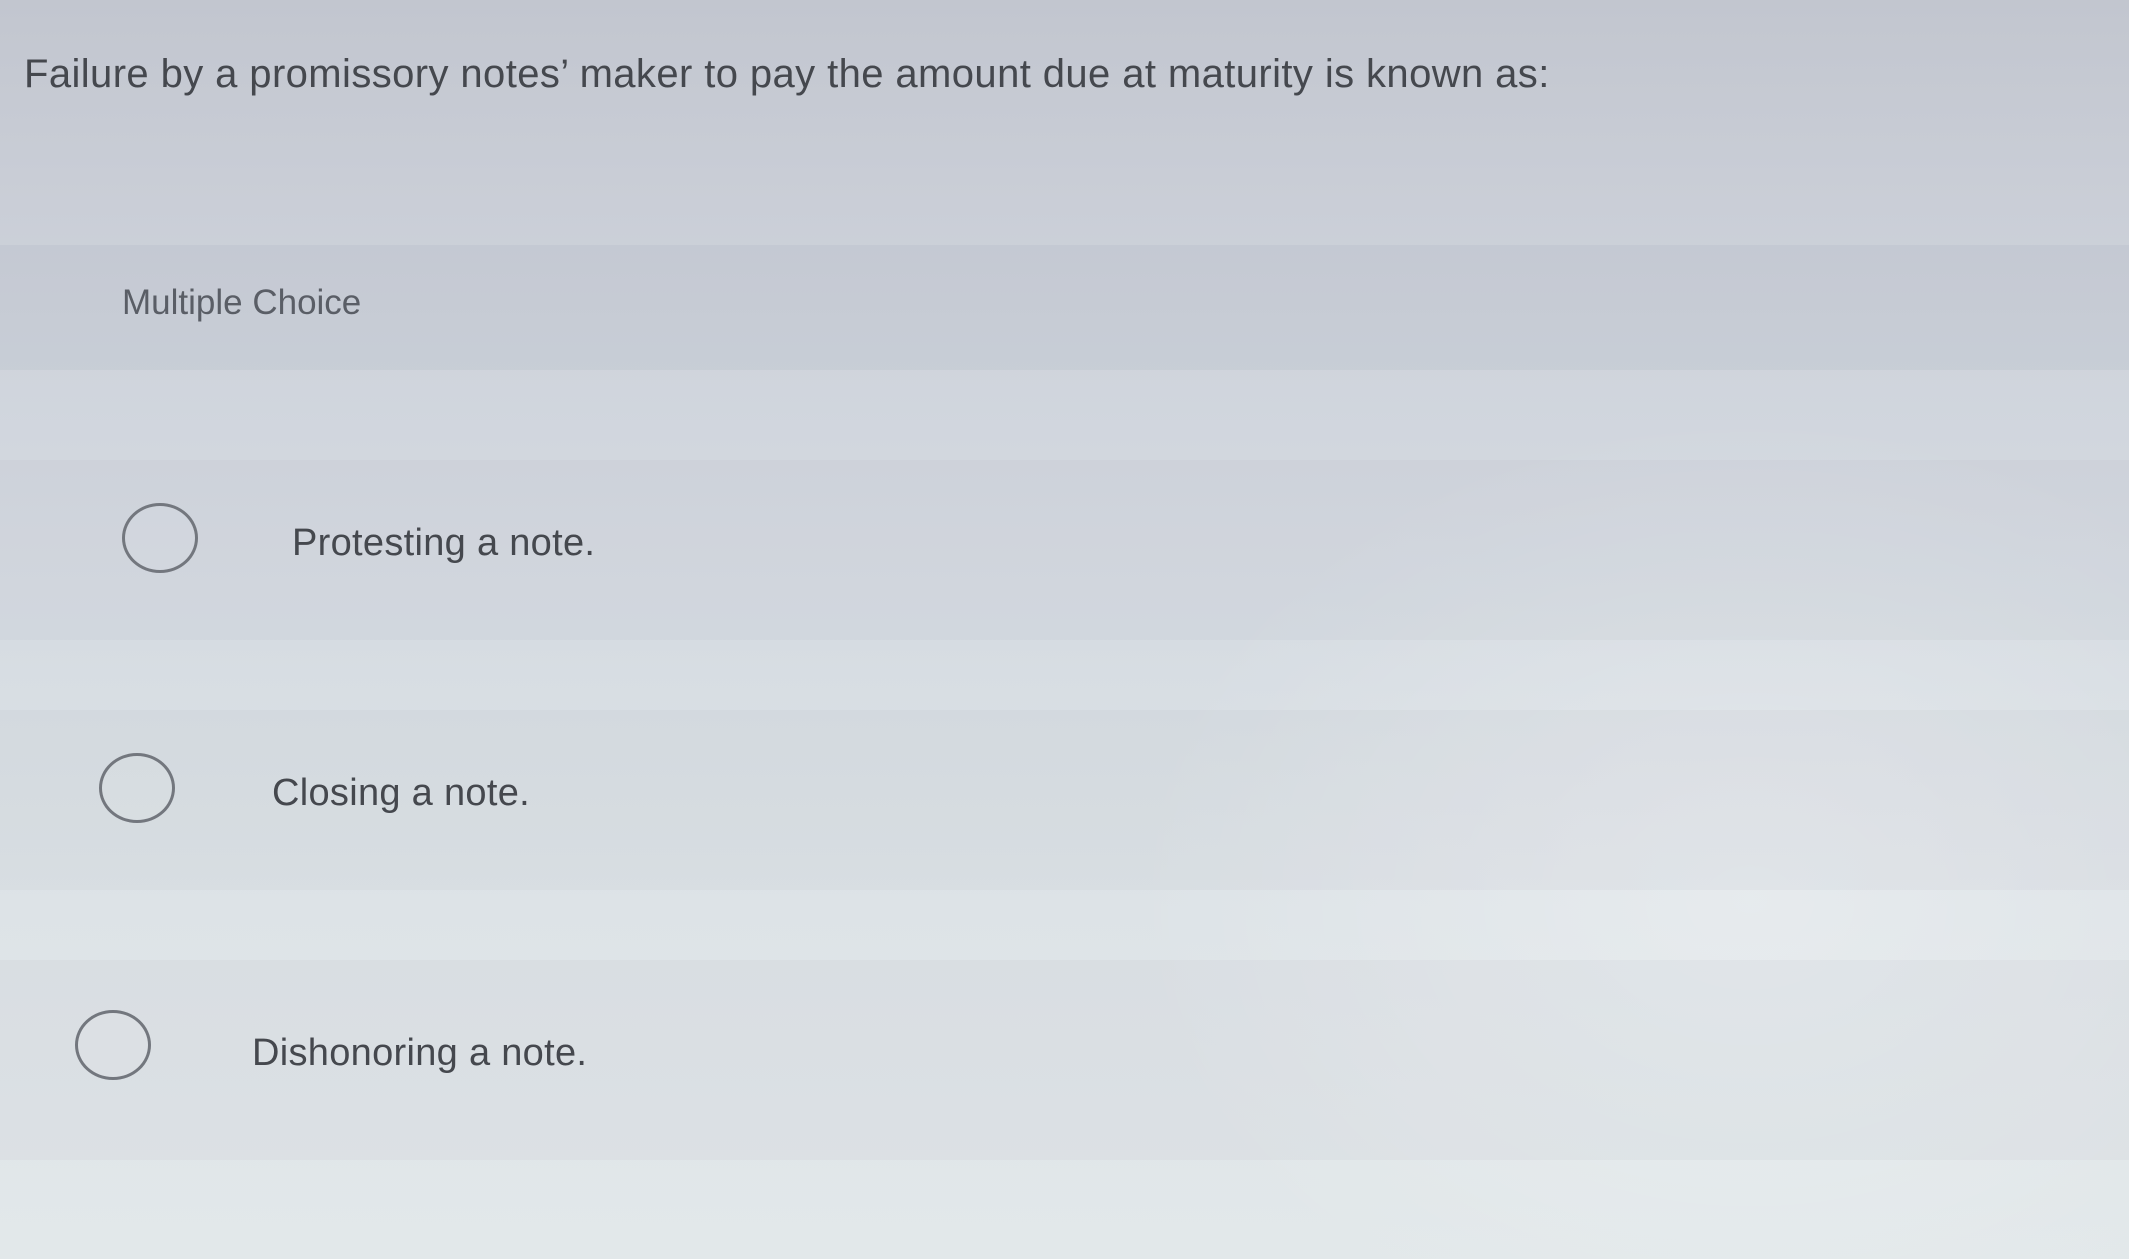 This screenshot has width=2129, height=1259. What do you see at coordinates (443, 543) in the screenshot?
I see `answer-option-label: Protesting a note.` at bounding box center [443, 543].